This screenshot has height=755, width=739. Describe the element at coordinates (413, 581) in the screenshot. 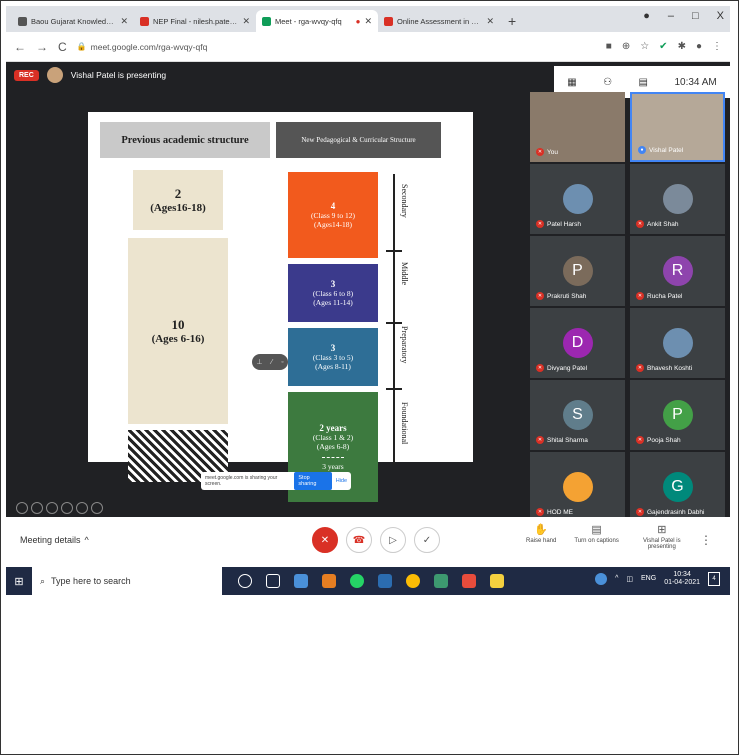

I see `chrome-icon` at that location.